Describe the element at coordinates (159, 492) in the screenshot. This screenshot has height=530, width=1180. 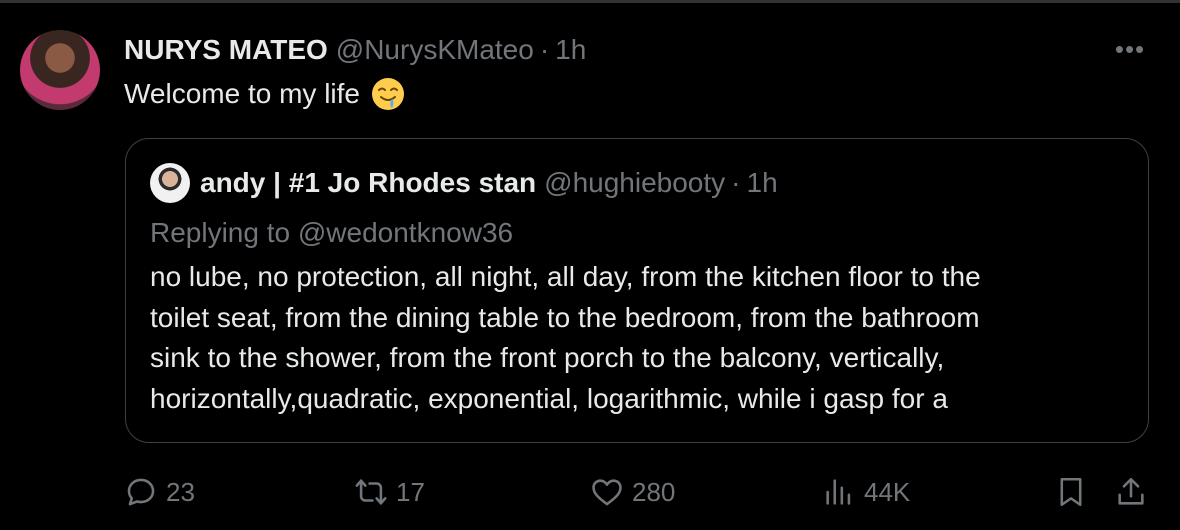
I see `reply-button: 23` at that location.